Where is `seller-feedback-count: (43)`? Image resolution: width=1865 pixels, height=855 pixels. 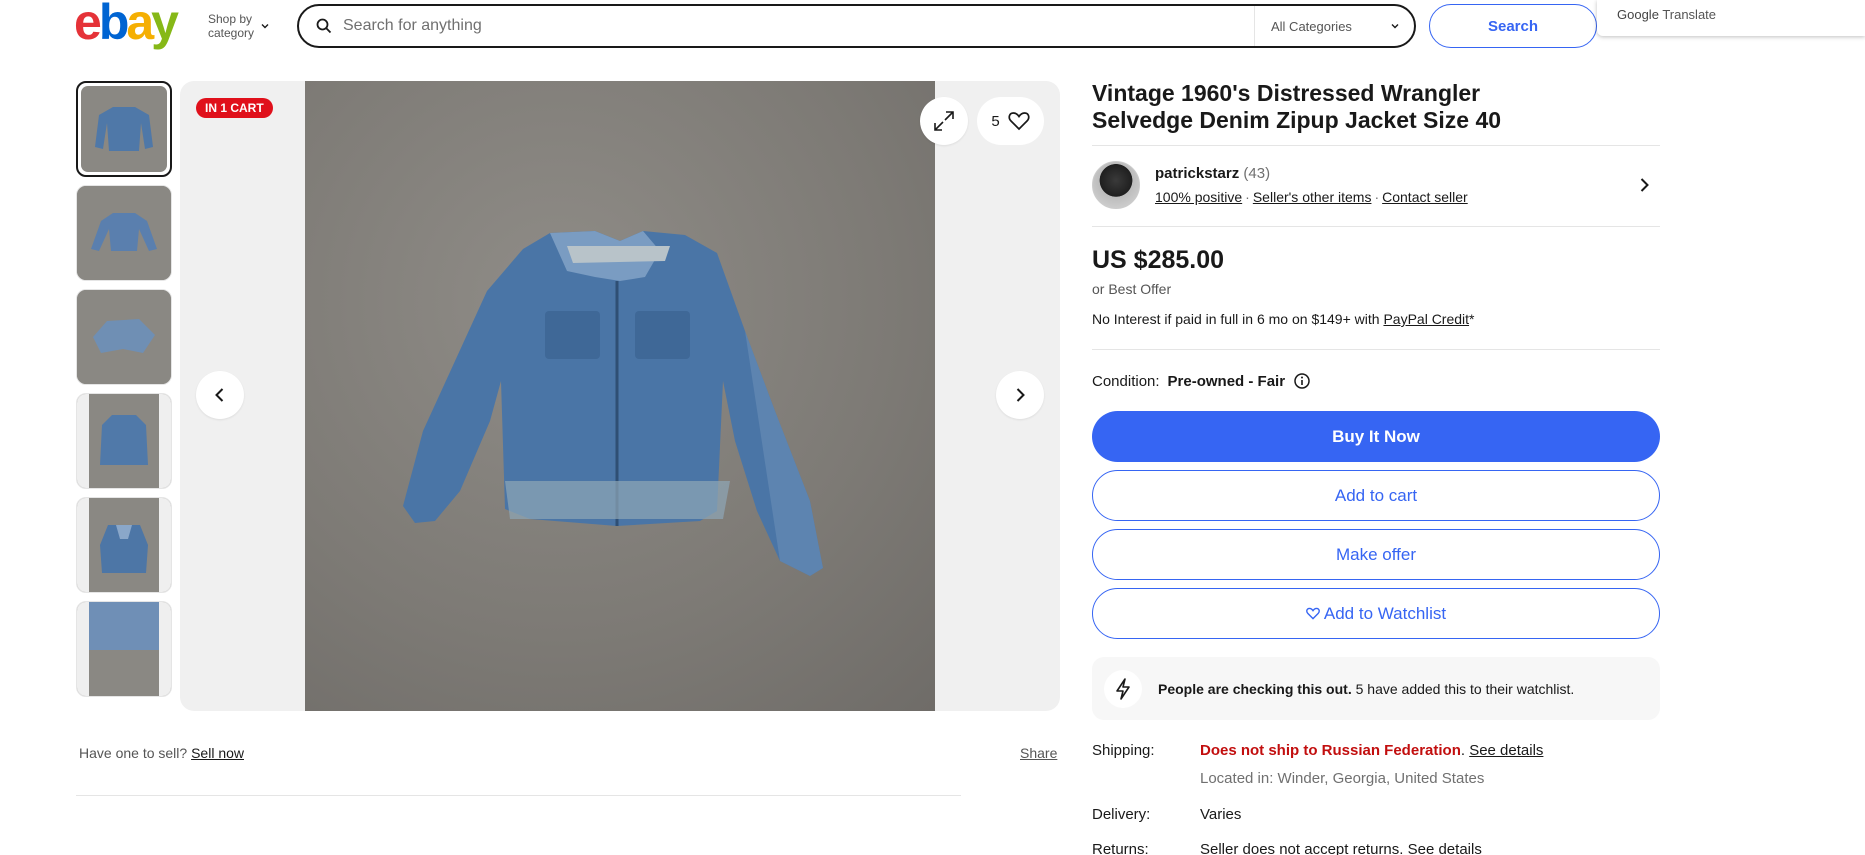
seller-feedback-count: (43) is located at coordinates (1257, 173).